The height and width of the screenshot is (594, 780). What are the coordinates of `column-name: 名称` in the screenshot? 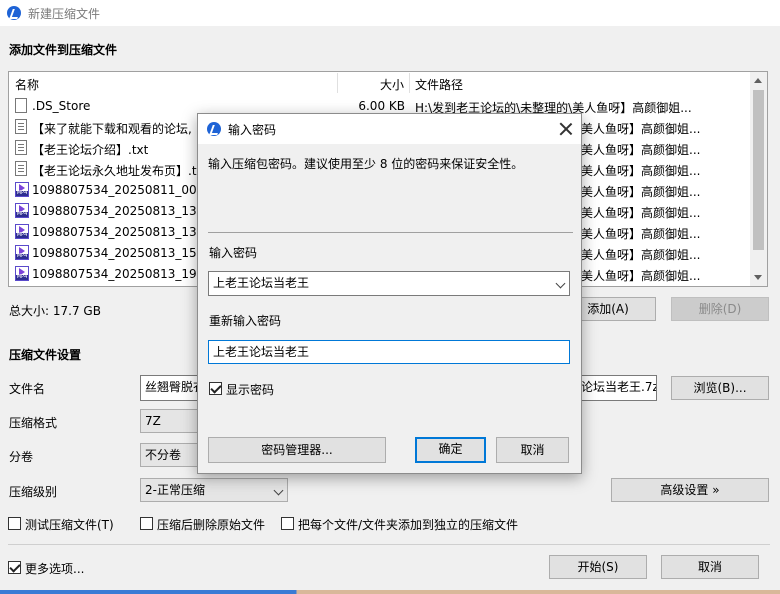 It's located at (27, 84).